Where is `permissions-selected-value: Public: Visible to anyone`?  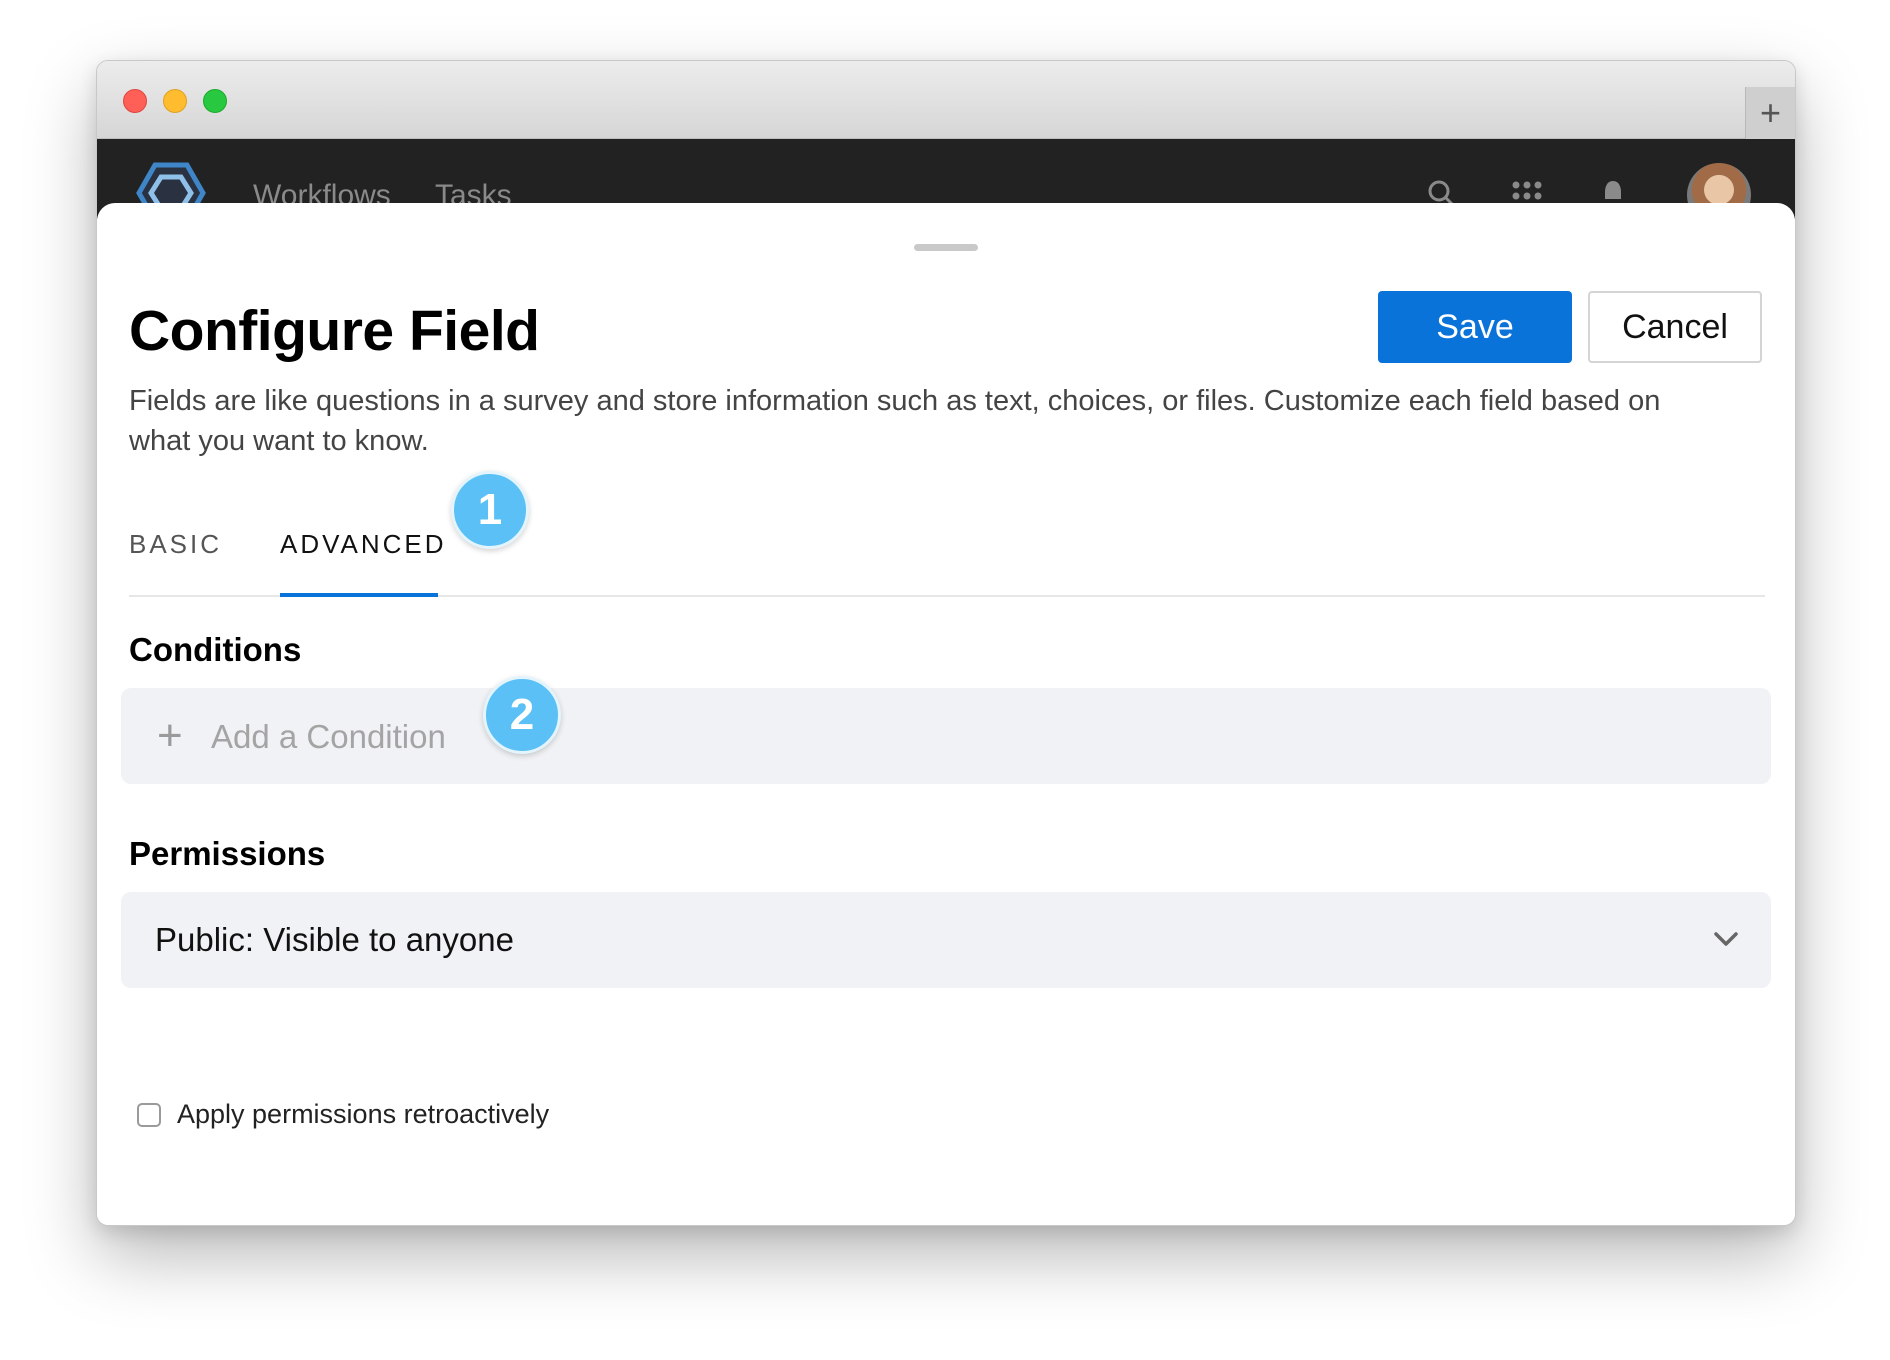 permissions-selected-value: Public: Visible to anyone is located at coordinates (334, 939).